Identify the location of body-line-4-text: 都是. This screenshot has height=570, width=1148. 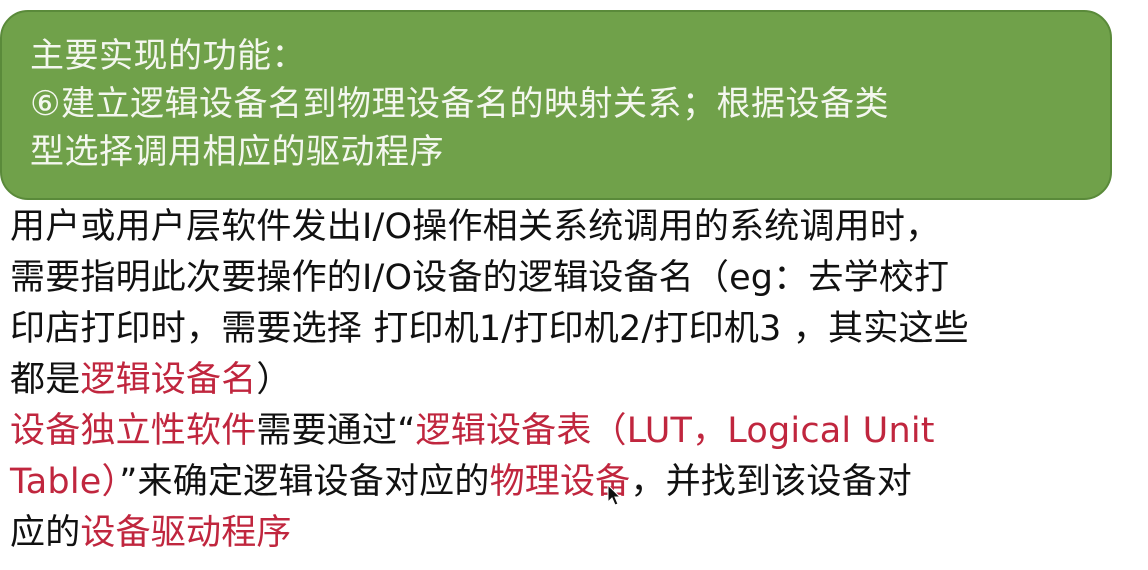
(45, 380).